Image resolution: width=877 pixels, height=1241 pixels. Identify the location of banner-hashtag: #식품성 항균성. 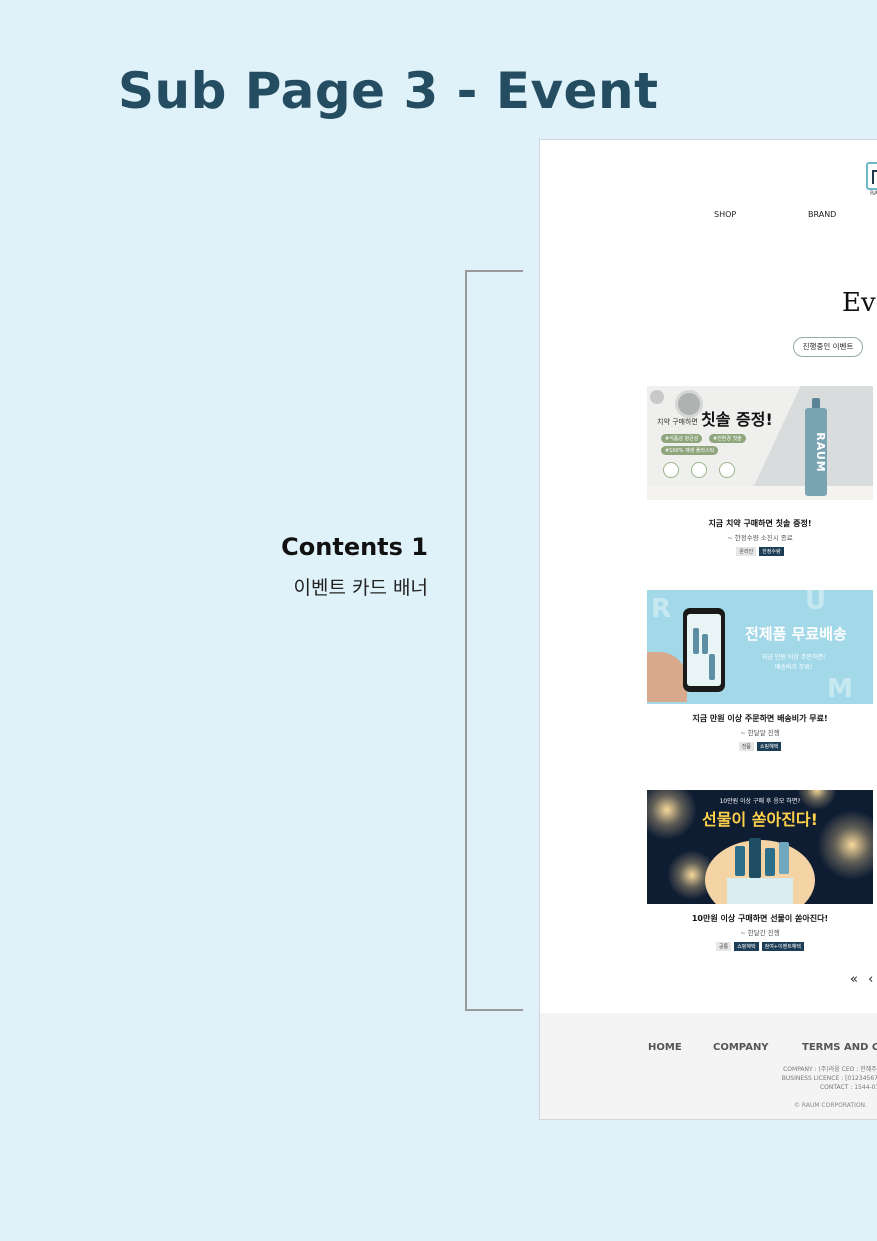
(682, 438).